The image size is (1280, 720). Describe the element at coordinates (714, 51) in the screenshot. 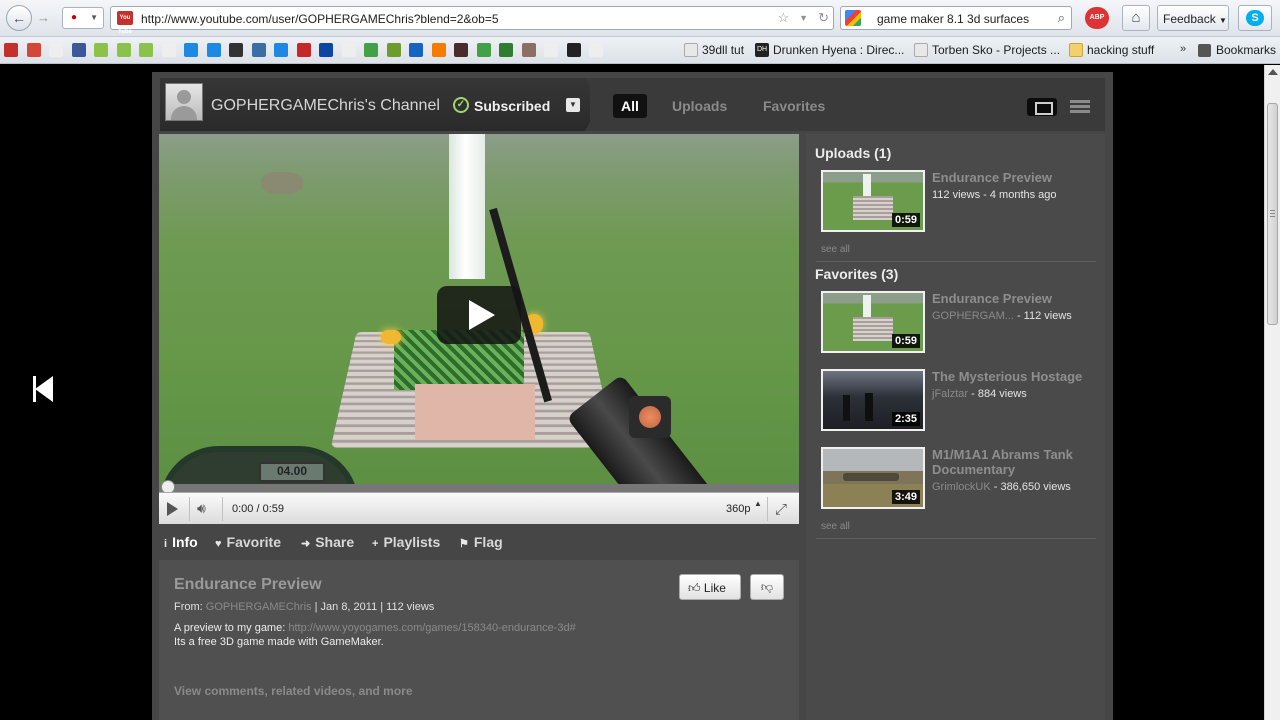

I see `bookmark-39dll-tut: 39dll tut` at that location.